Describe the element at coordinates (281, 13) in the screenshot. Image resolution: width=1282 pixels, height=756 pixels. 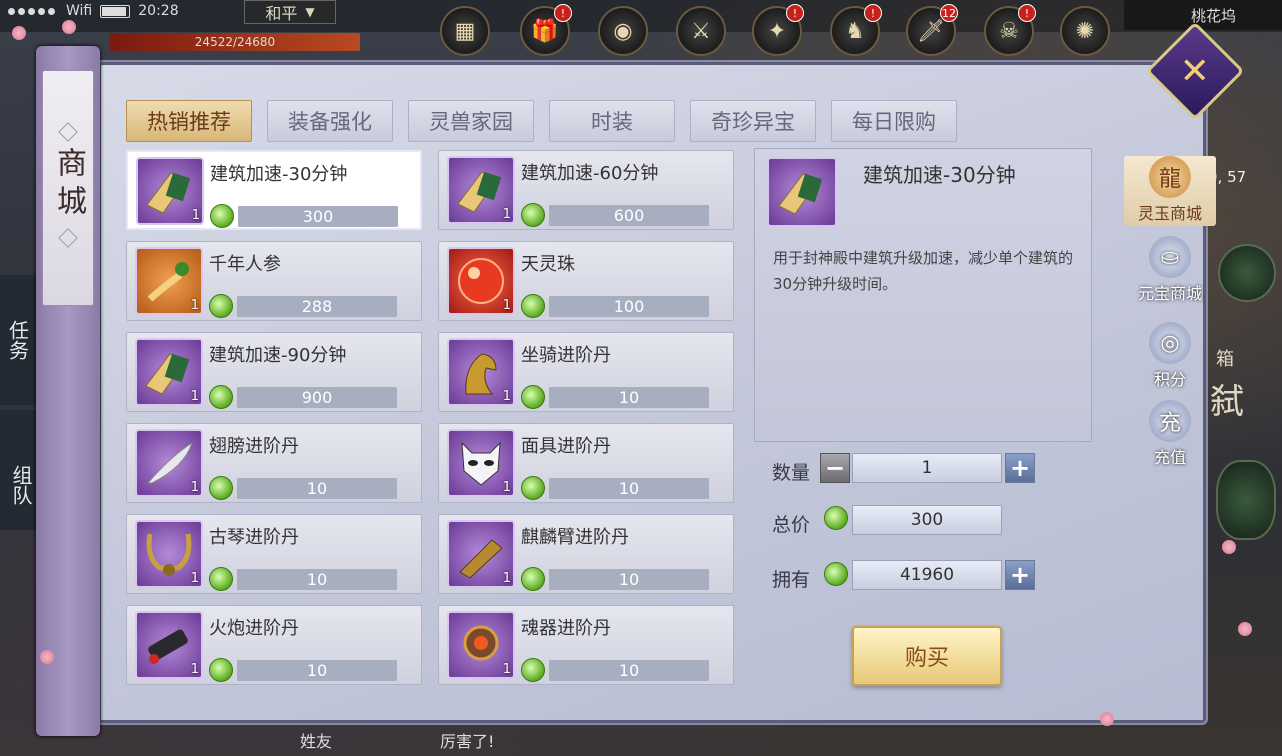
I see `pk-mode-label: 和平` at that location.